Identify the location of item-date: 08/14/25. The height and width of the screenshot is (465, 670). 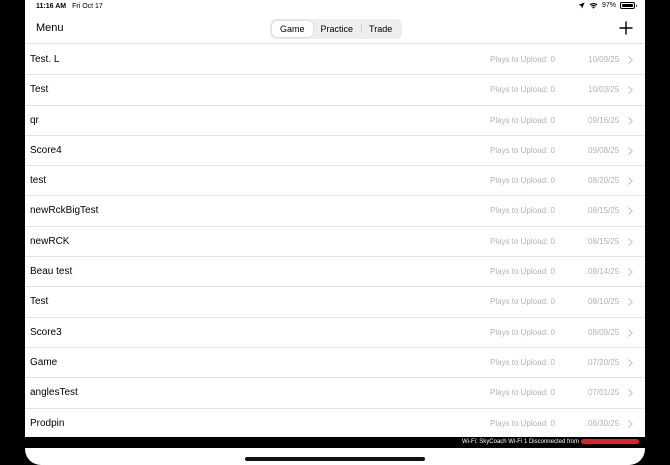
(604, 272).